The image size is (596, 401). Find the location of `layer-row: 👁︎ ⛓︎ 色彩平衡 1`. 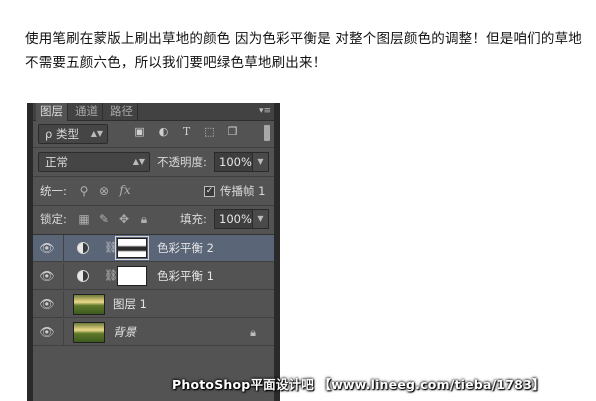

layer-row: 👁︎ ⛓︎ 色彩平衡 1 is located at coordinates (153, 276).